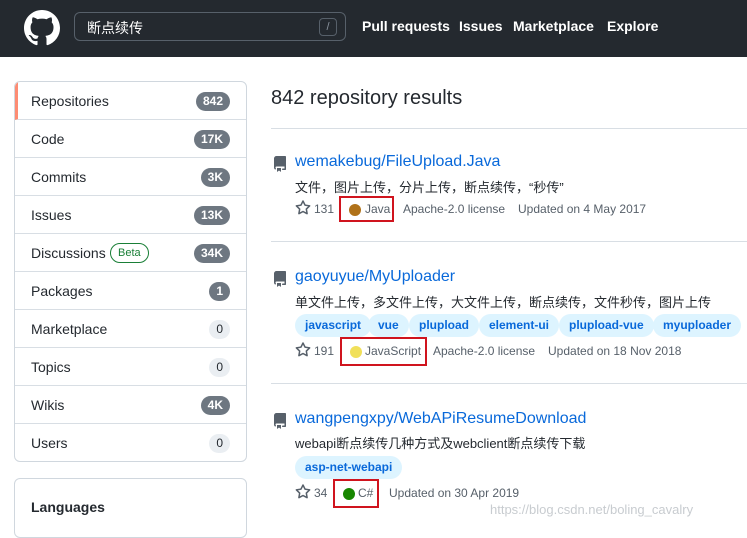 This screenshot has height=538, width=747. What do you see at coordinates (328, 27) in the screenshot?
I see `search-shortcut-hint: /` at bounding box center [328, 27].